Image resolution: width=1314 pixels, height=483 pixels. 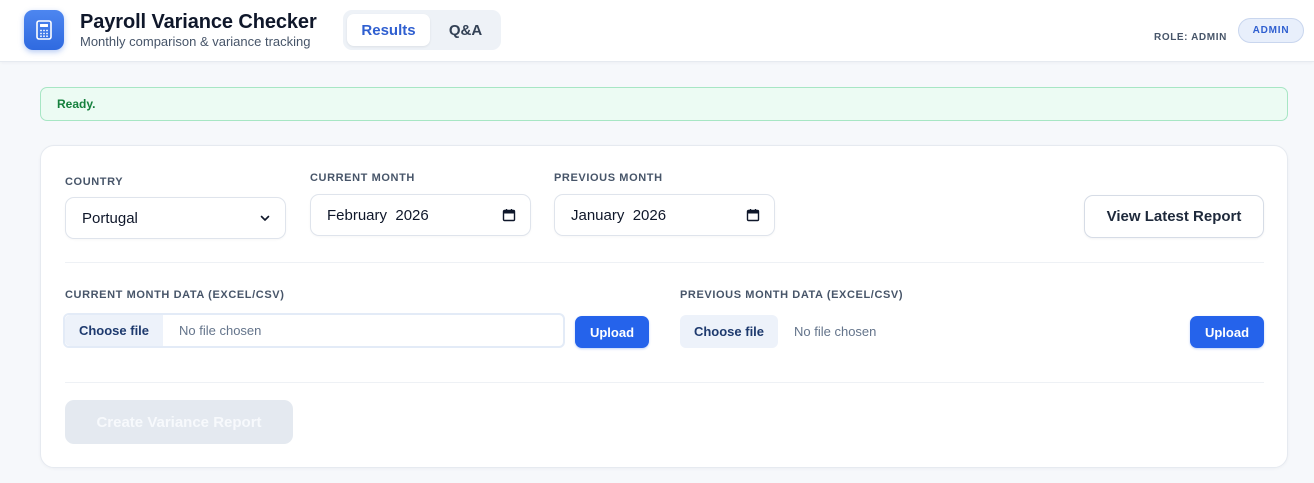 What do you see at coordinates (265, 218) in the screenshot?
I see `chevron-down-icon` at bounding box center [265, 218].